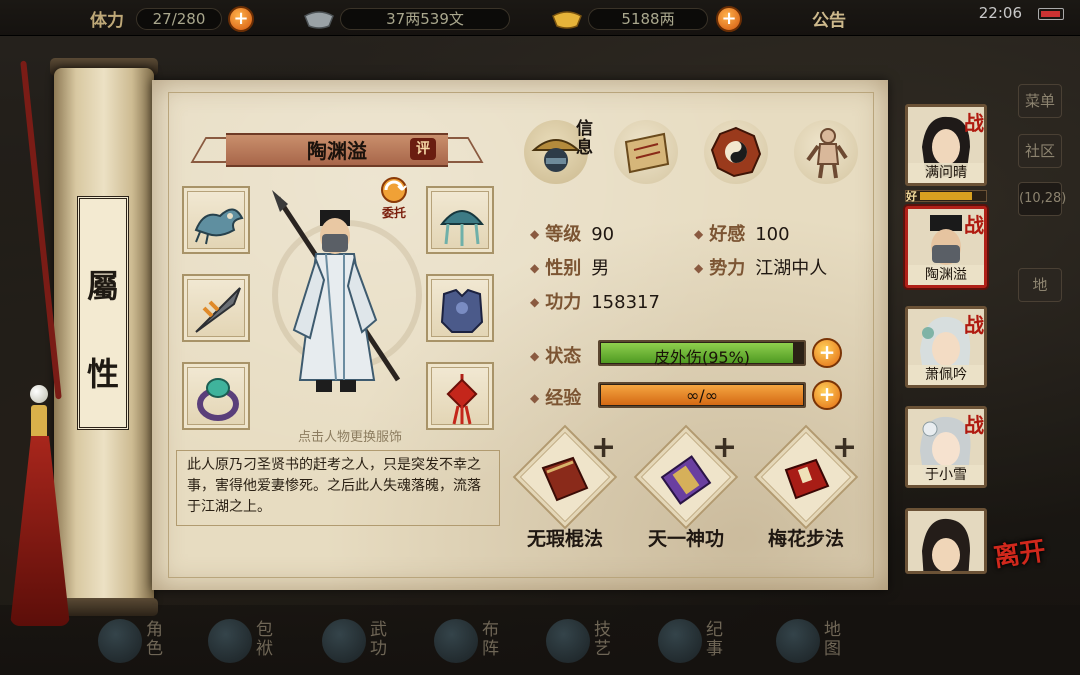 The height and width of the screenshot is (675, 1080). What do you see at coordinates (103, 313) in the screenshot?
I see `attribute-title-box: 屬 性` at bounding box center [103, 313].